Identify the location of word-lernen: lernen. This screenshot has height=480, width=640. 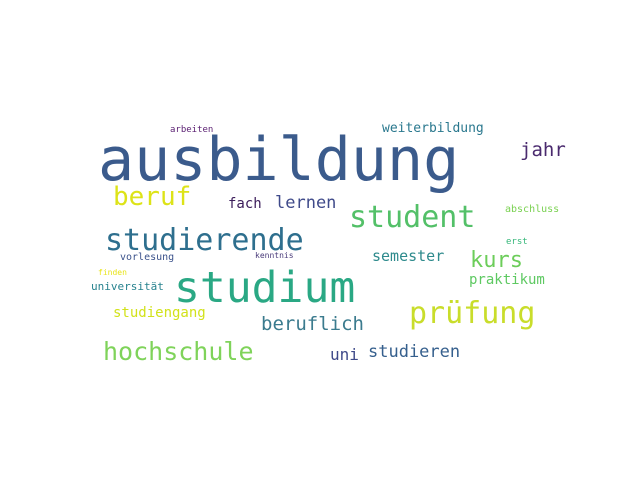
(305, 203).